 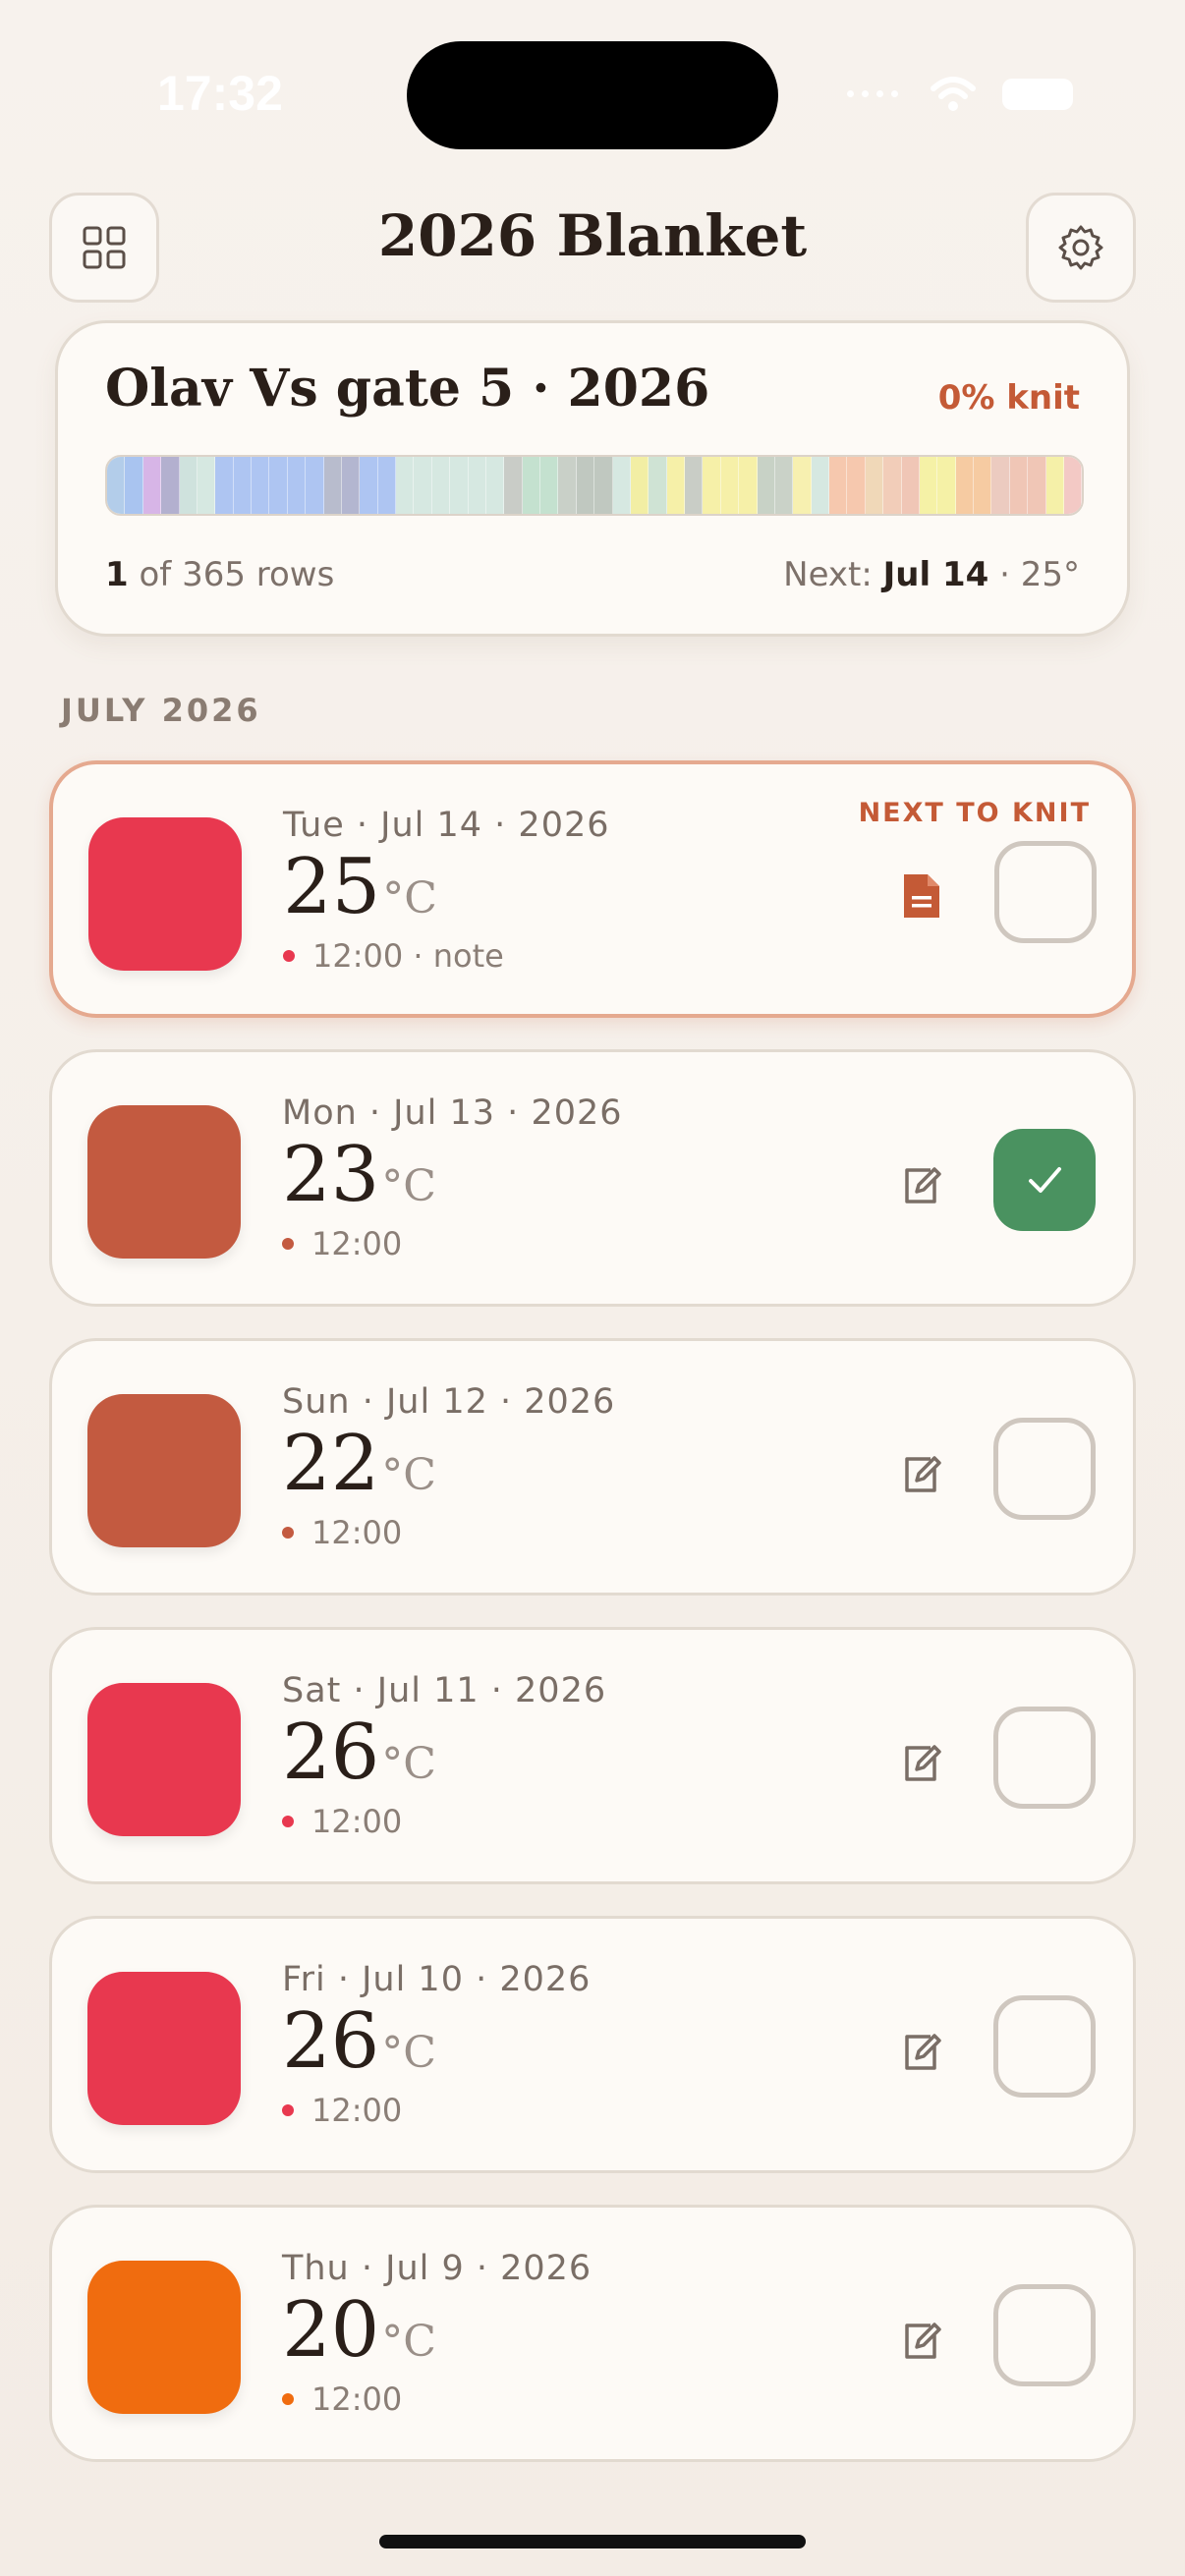 What do you see at coordinates (331, 1175) in the screenshot?
I see `temp-value: 23` at bounding box center [331, 1175].